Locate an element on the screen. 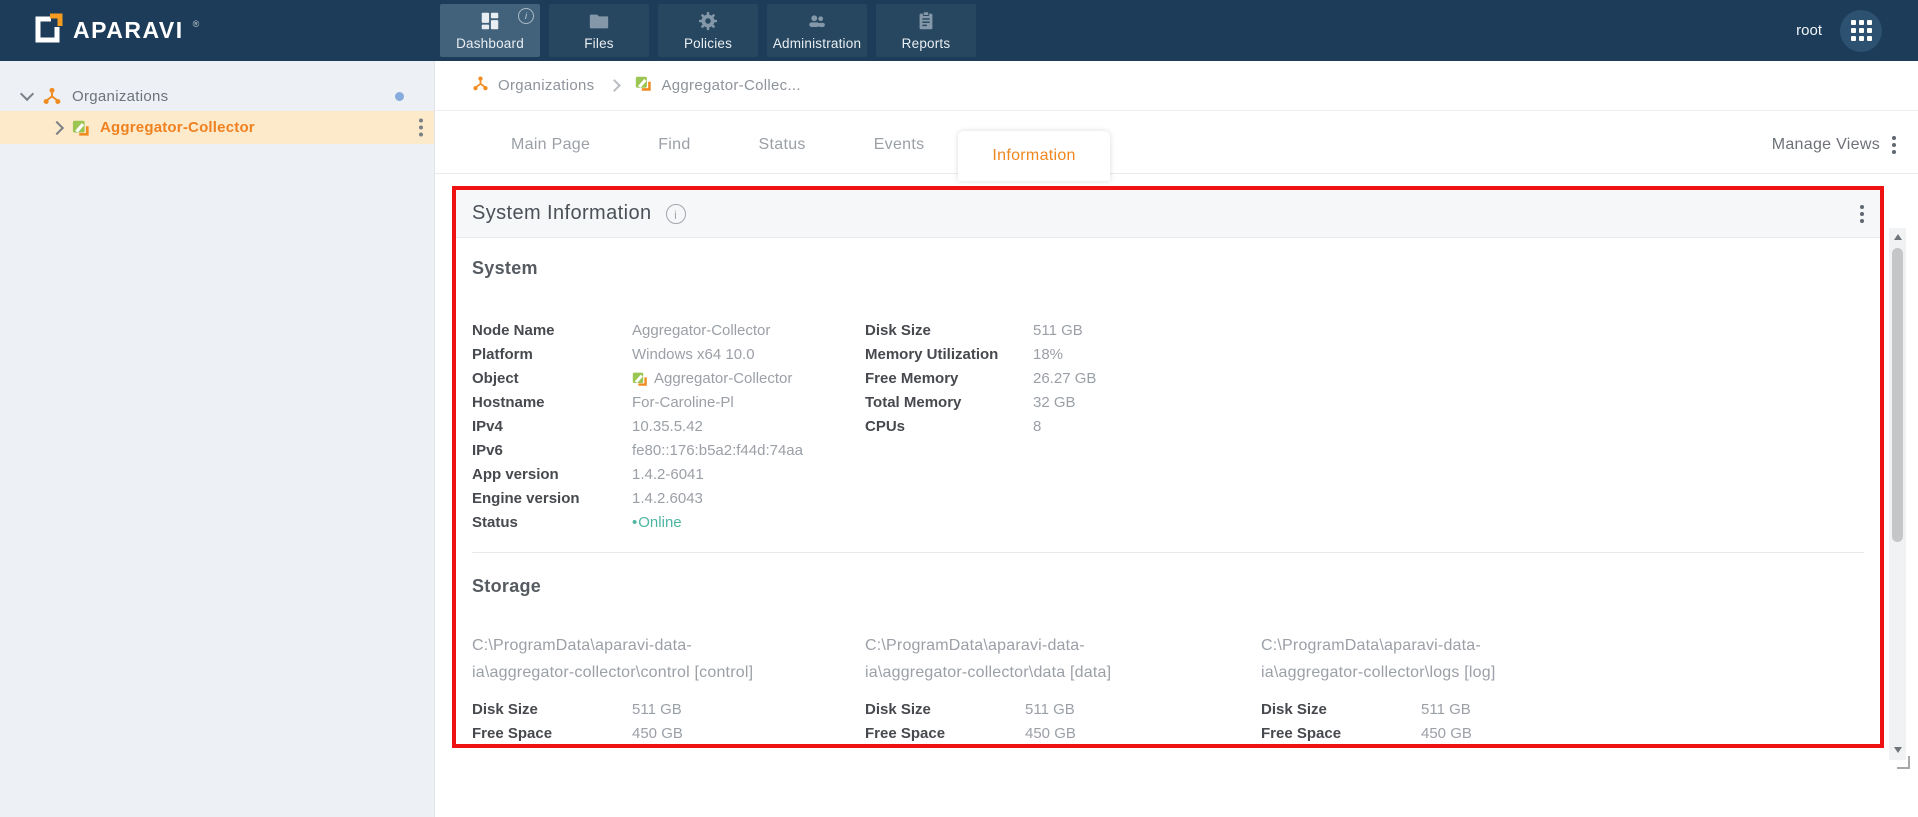  current-user-menu: root is located at coordinates (1809, 30).